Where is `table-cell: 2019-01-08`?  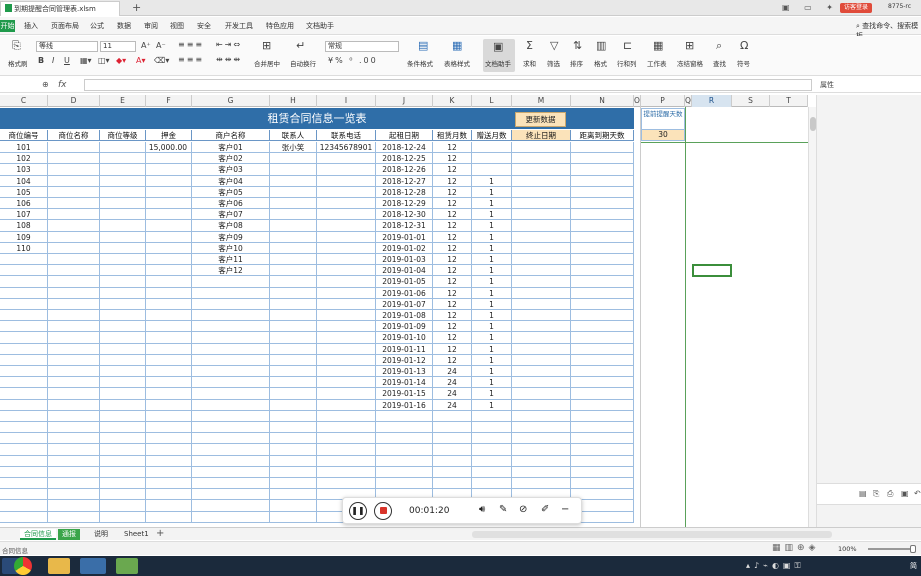
table-cell: 2019-01-08 is located at coordinates (404, 316).